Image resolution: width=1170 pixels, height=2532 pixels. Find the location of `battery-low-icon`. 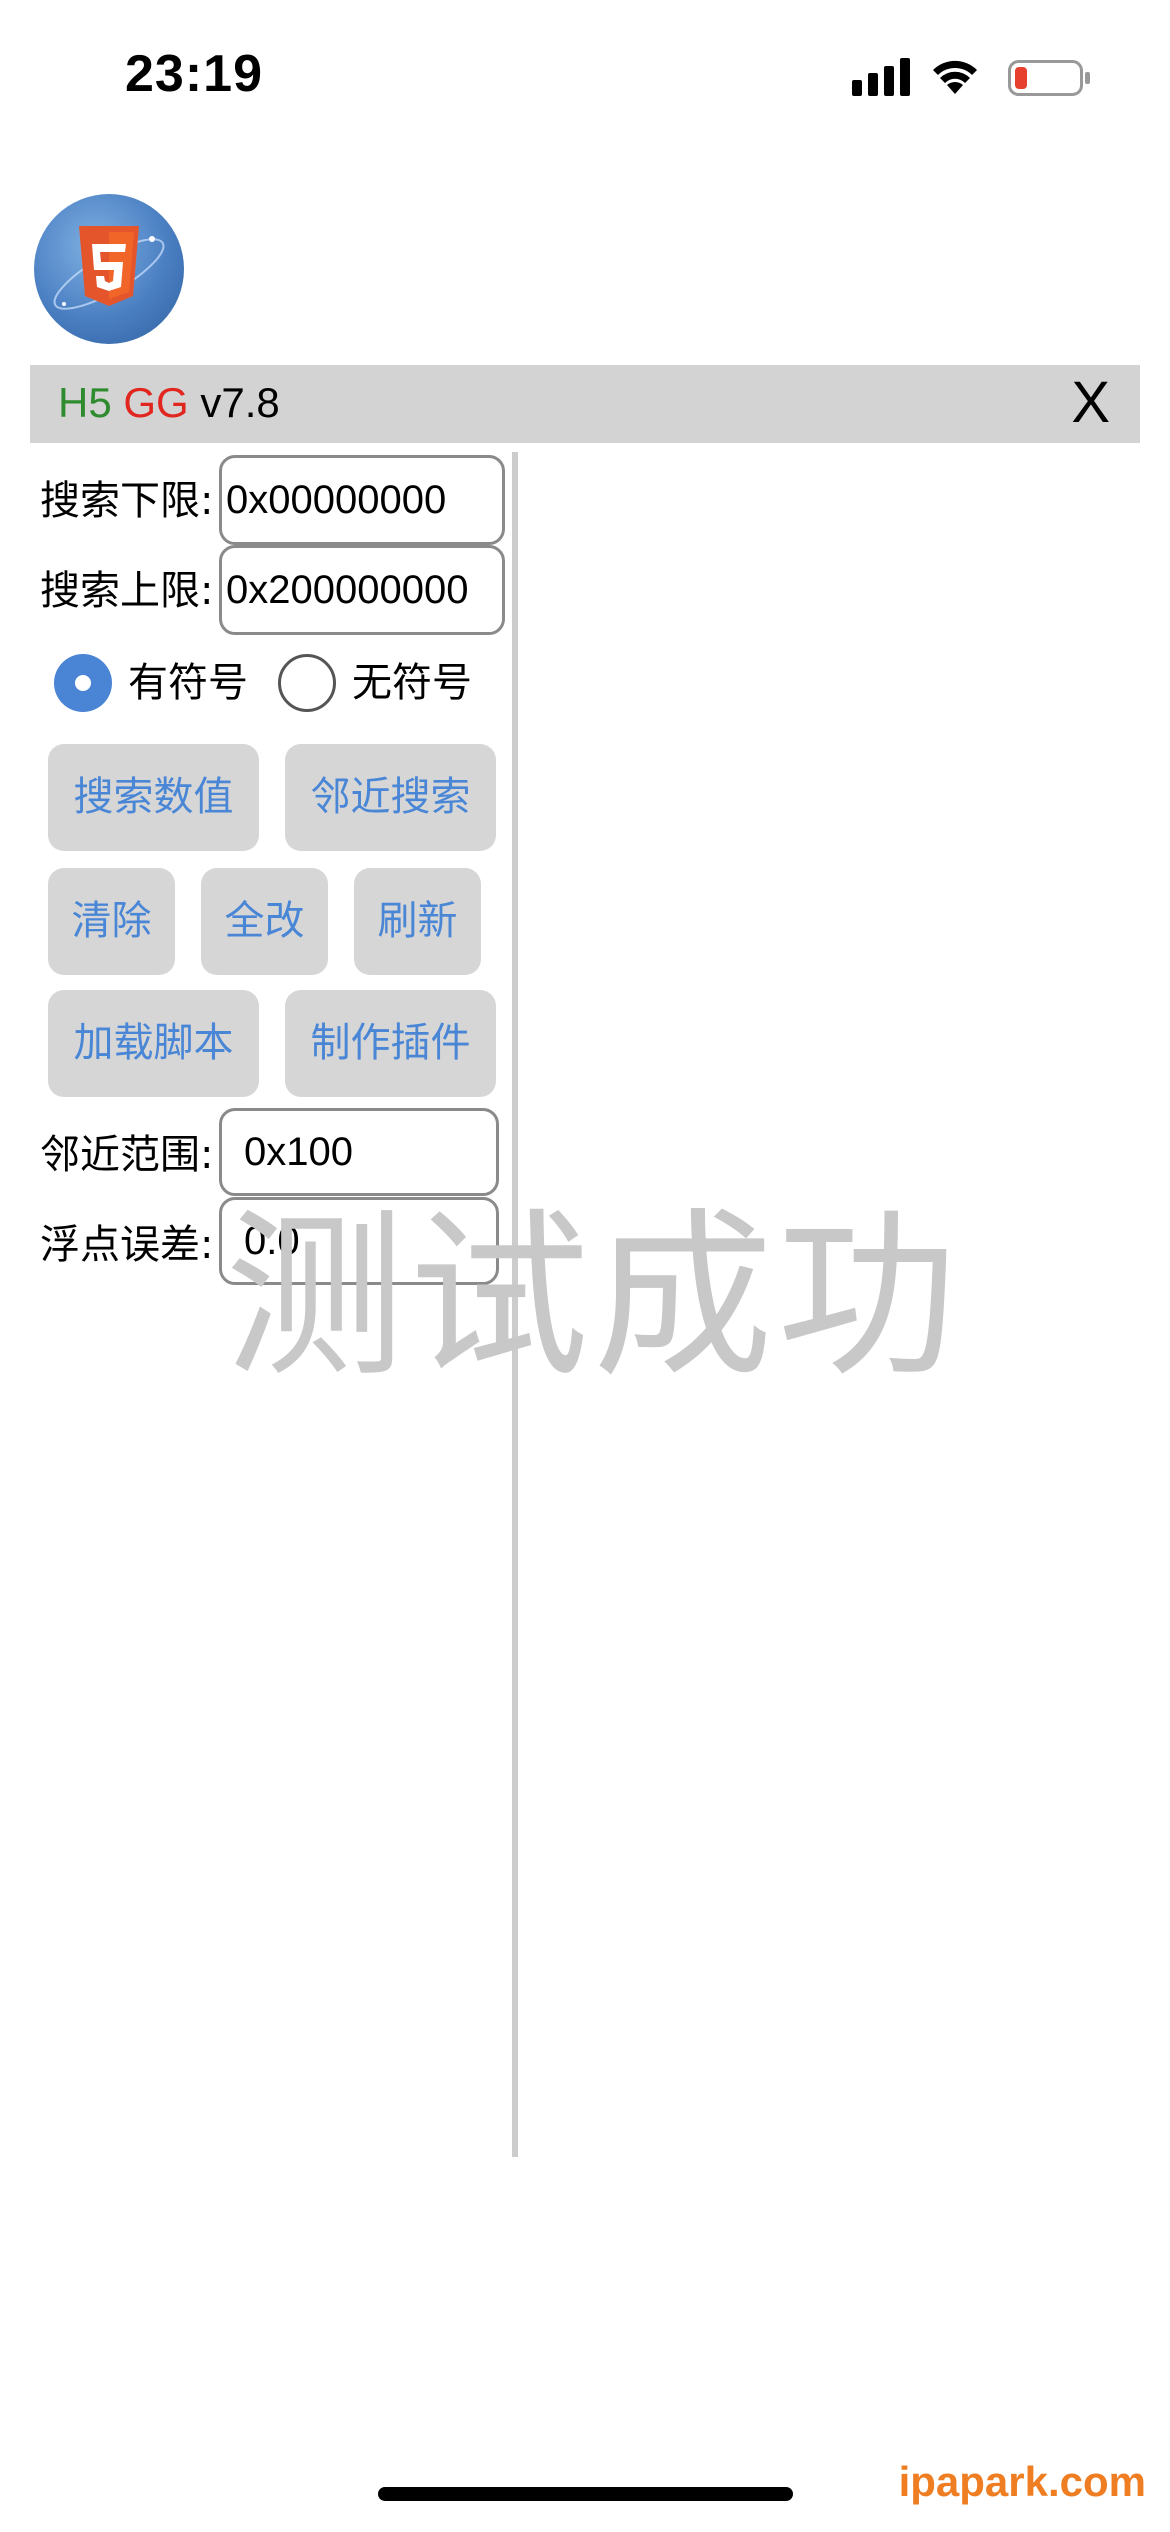

battery-low-icon is located at coordinates (1049, 78).